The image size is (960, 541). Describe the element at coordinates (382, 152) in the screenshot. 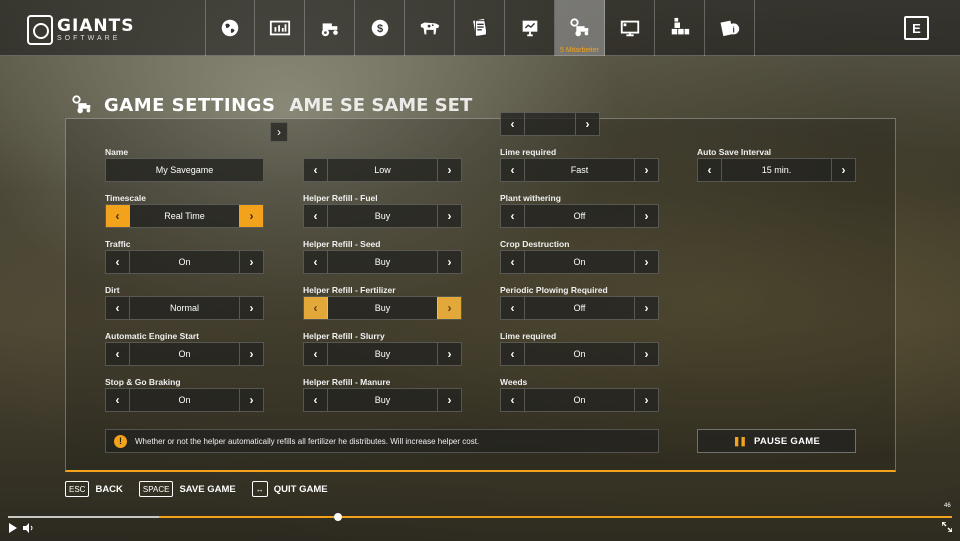

I see `setting-label` at that location.